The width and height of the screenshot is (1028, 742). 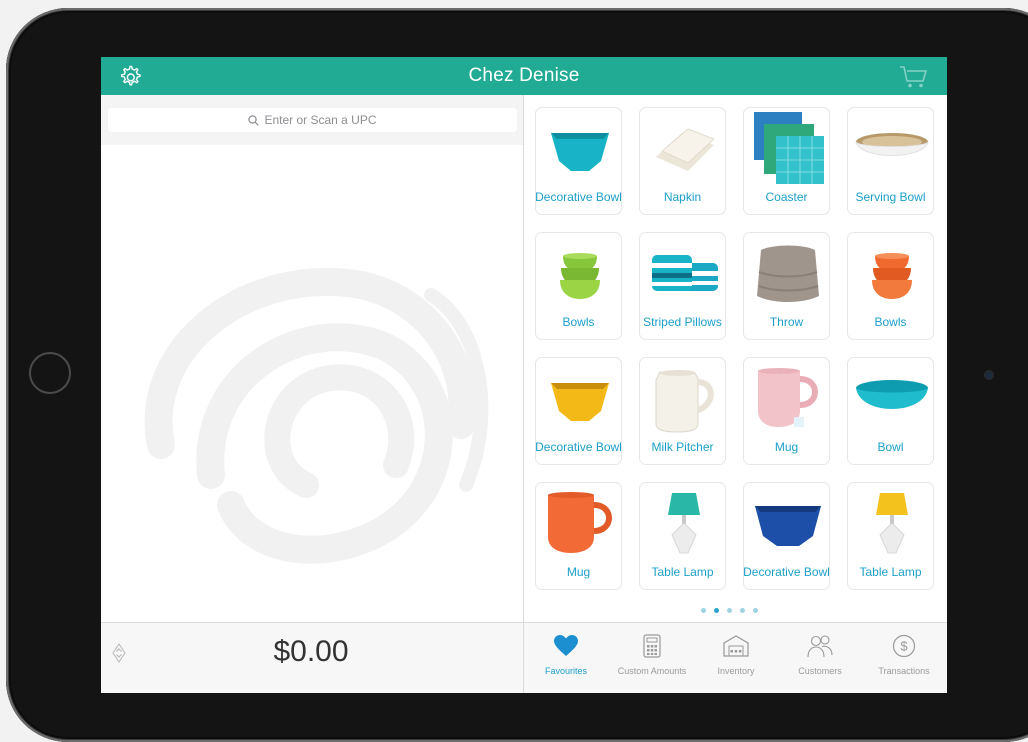 What do you see at coordinates (50, 373) in the screenshot?
I see `home-button` at bounding box center [50, 373].